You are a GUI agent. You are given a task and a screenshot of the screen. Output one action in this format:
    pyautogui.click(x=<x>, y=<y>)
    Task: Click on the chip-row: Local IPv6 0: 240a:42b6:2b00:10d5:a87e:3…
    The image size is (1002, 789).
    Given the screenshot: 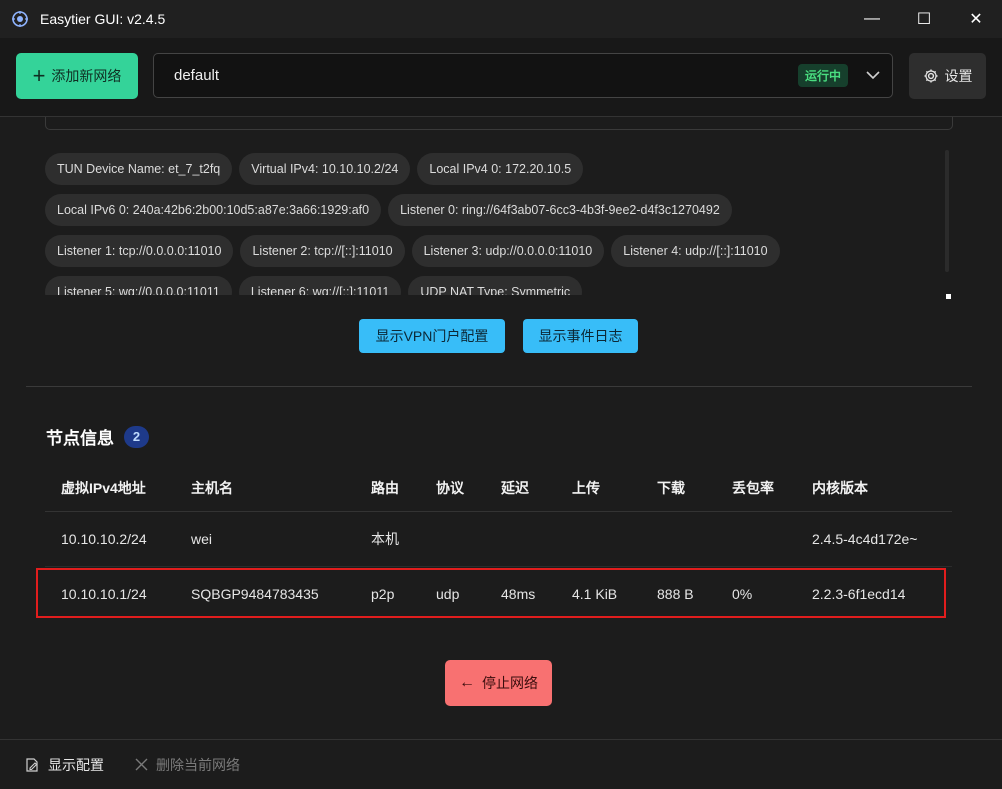 What is the action you would take?
    pyautogui.click(x=495, y=210)
    